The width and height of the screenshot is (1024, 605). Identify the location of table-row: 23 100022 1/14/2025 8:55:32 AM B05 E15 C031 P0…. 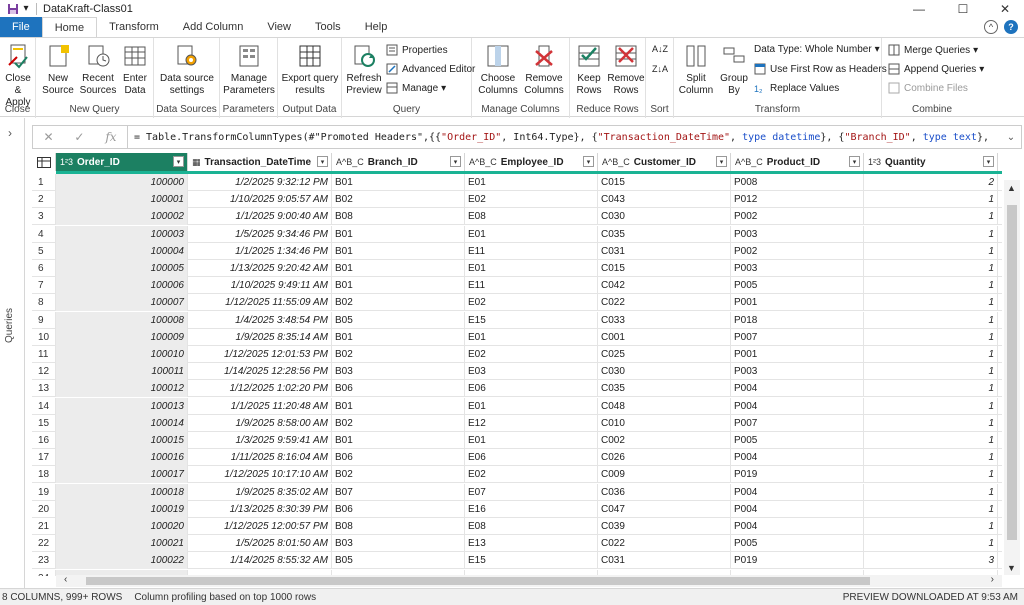
(517, 561).